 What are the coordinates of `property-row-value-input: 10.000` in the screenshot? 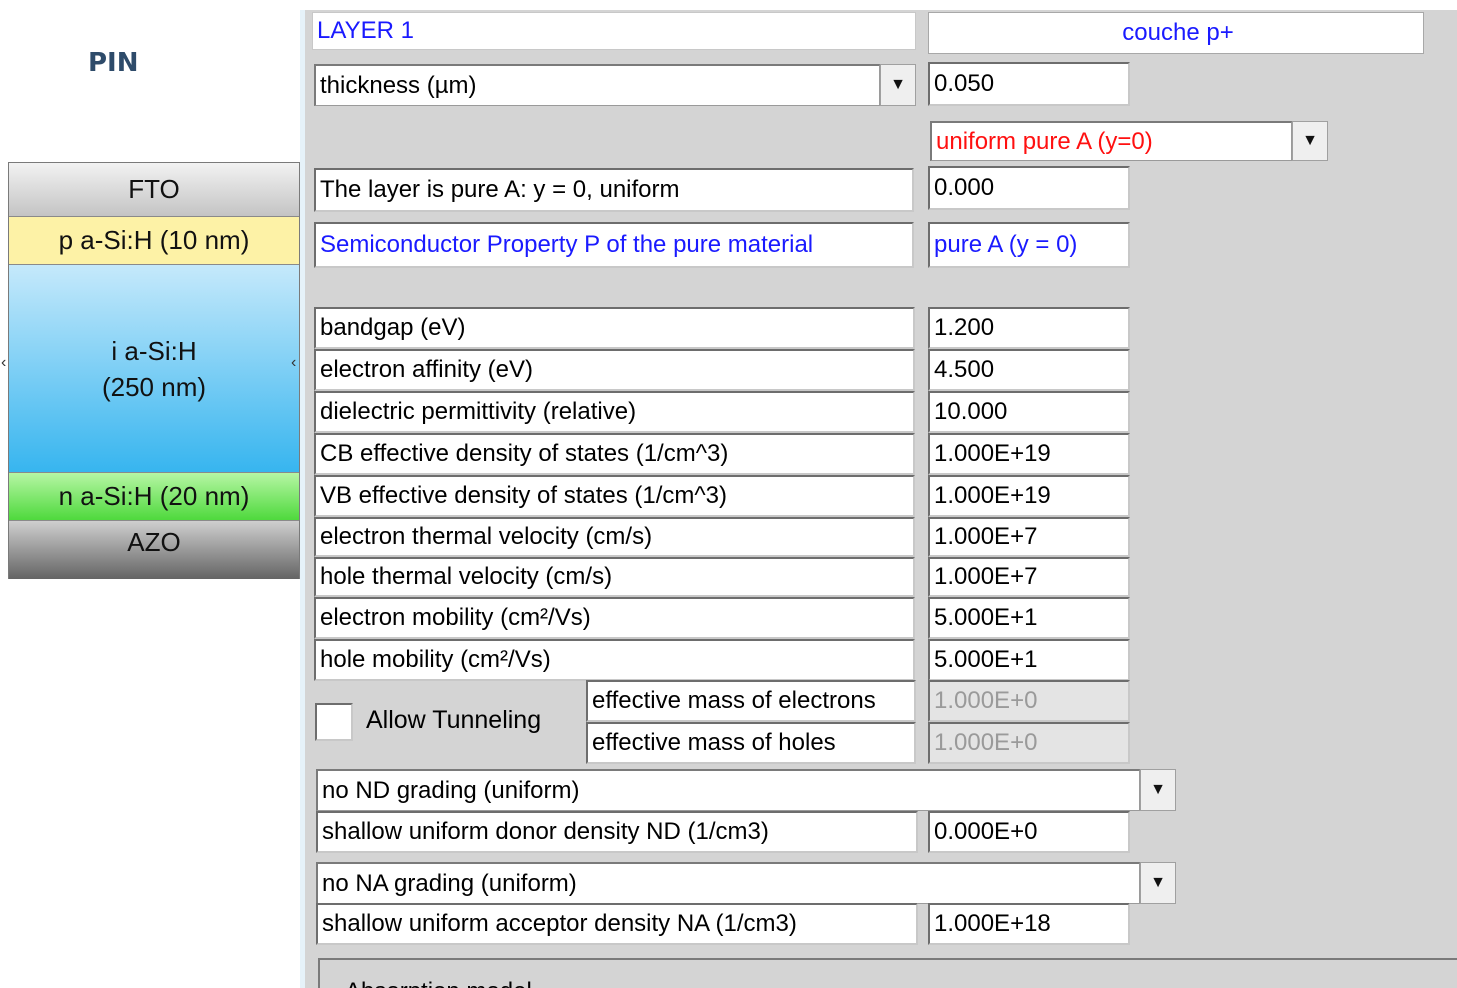 It's located at (1029, 412).